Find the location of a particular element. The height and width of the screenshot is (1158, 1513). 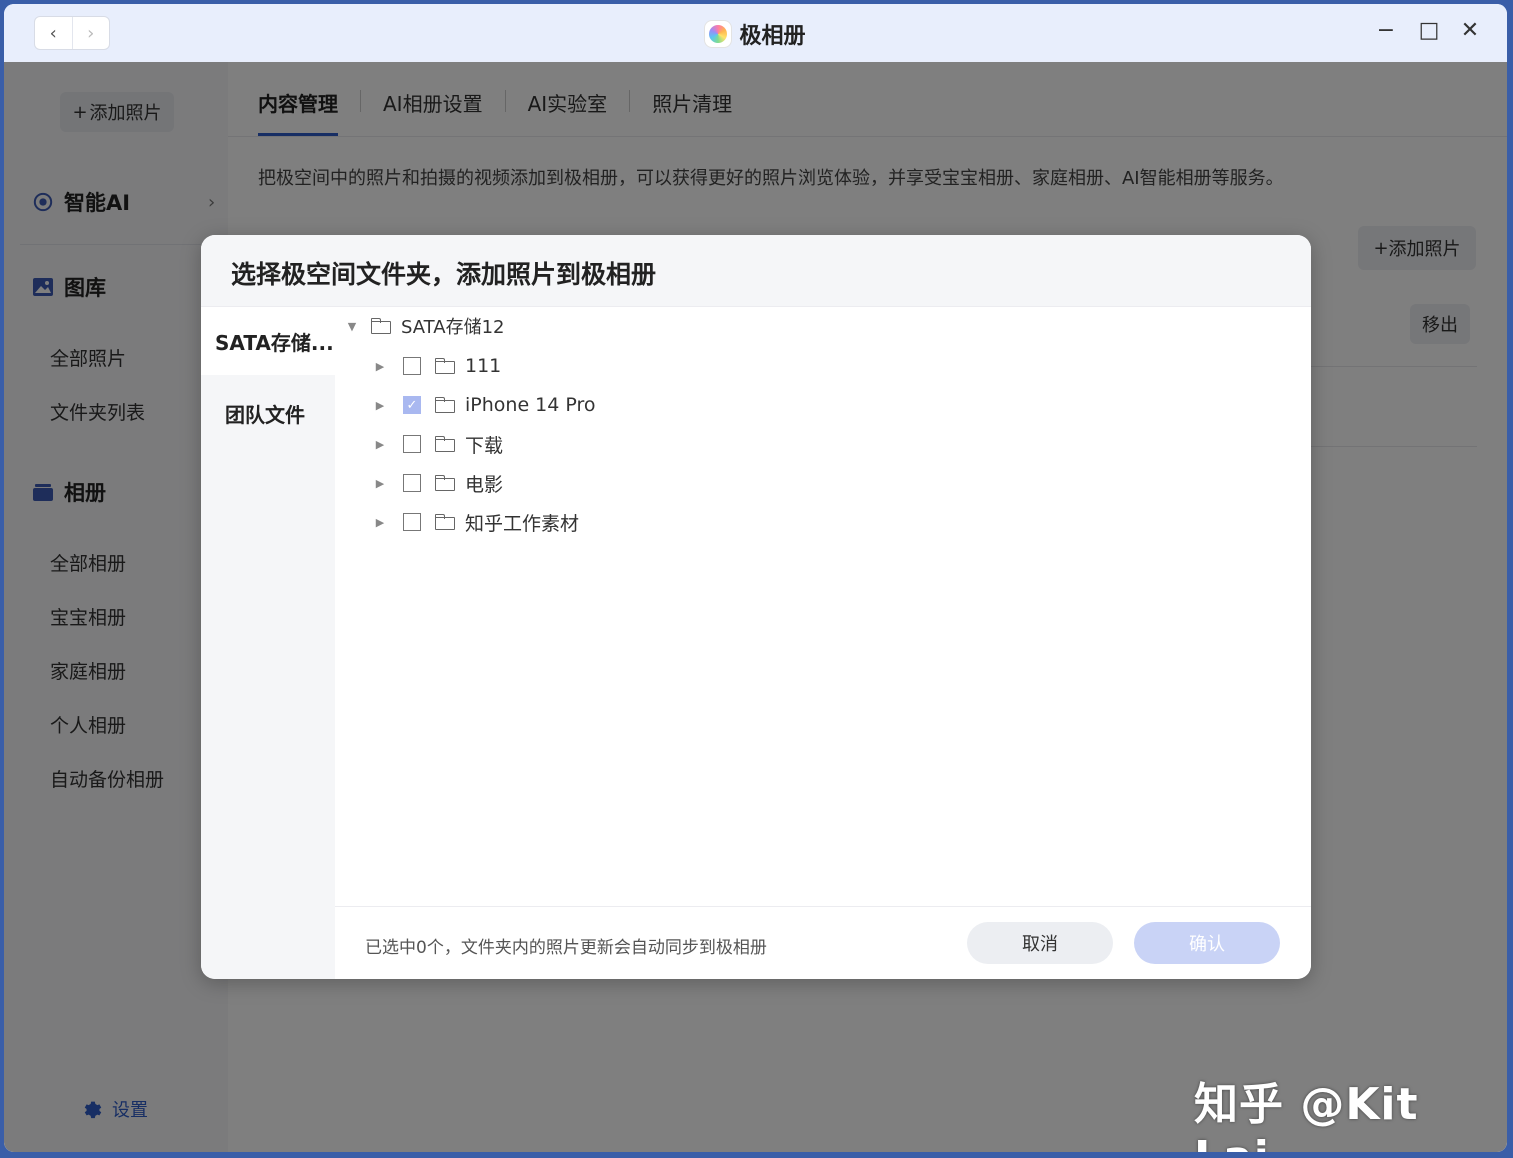

folder-label: 下载 is located at coordinates (484, 445).